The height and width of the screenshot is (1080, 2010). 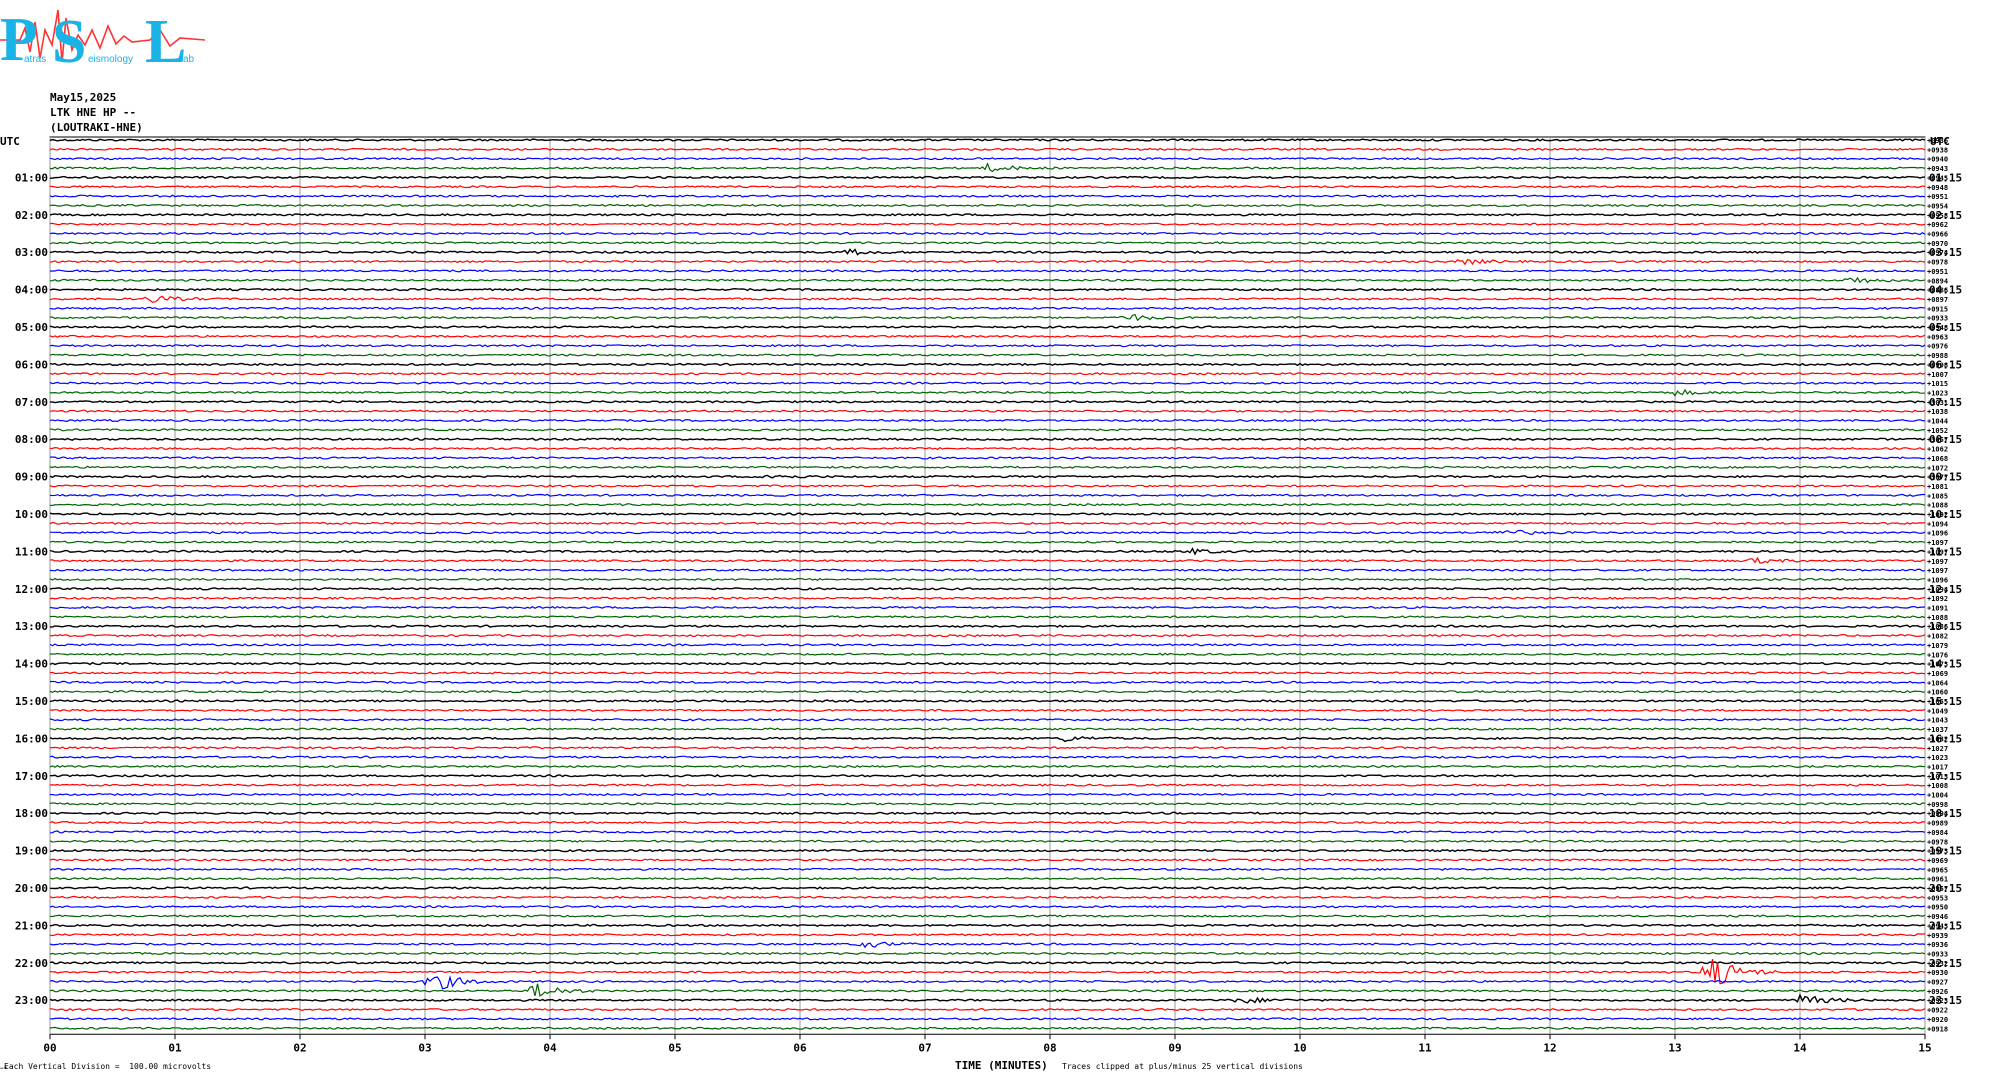 I want to click on trace-offset-label: +1049, so click(x=1937, y=711).